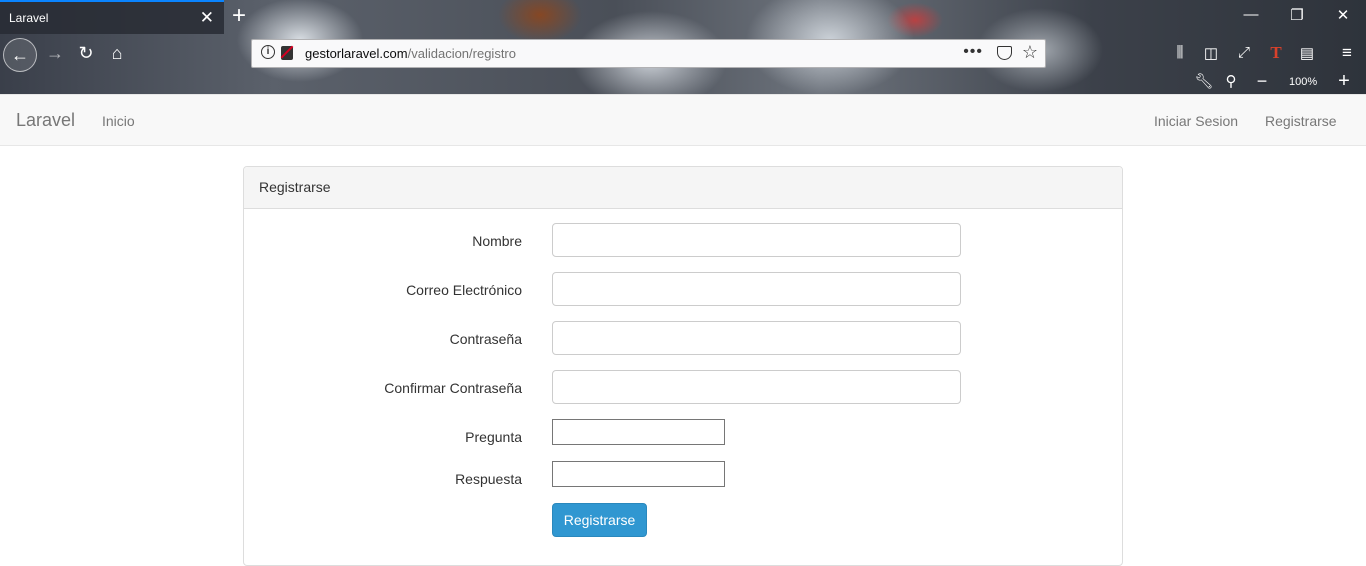 The image size is (1366, 566). I want to click on register-submit-button: Registrarse, so click(599, 520).